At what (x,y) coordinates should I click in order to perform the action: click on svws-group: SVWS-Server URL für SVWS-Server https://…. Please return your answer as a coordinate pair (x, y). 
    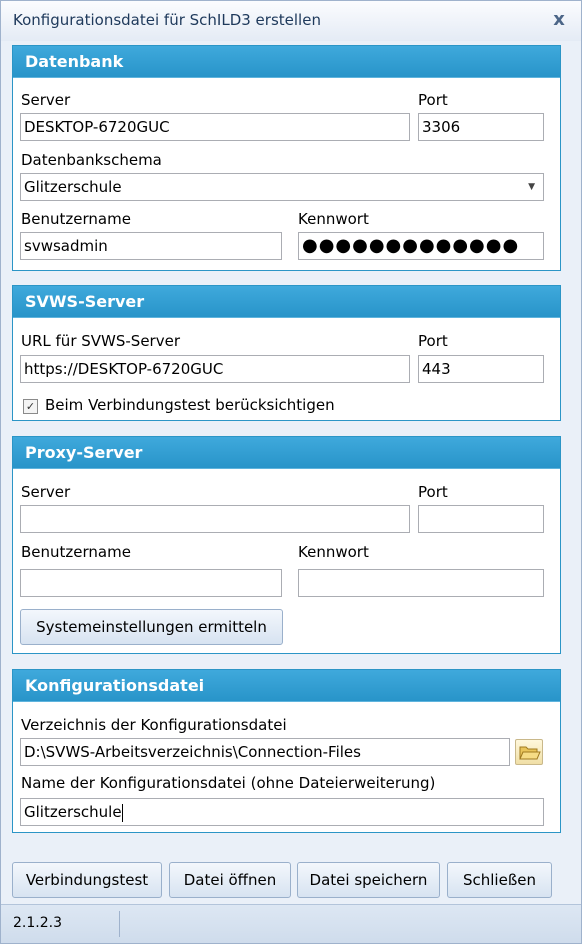
    Looking at the image, I should click on (286, 353).